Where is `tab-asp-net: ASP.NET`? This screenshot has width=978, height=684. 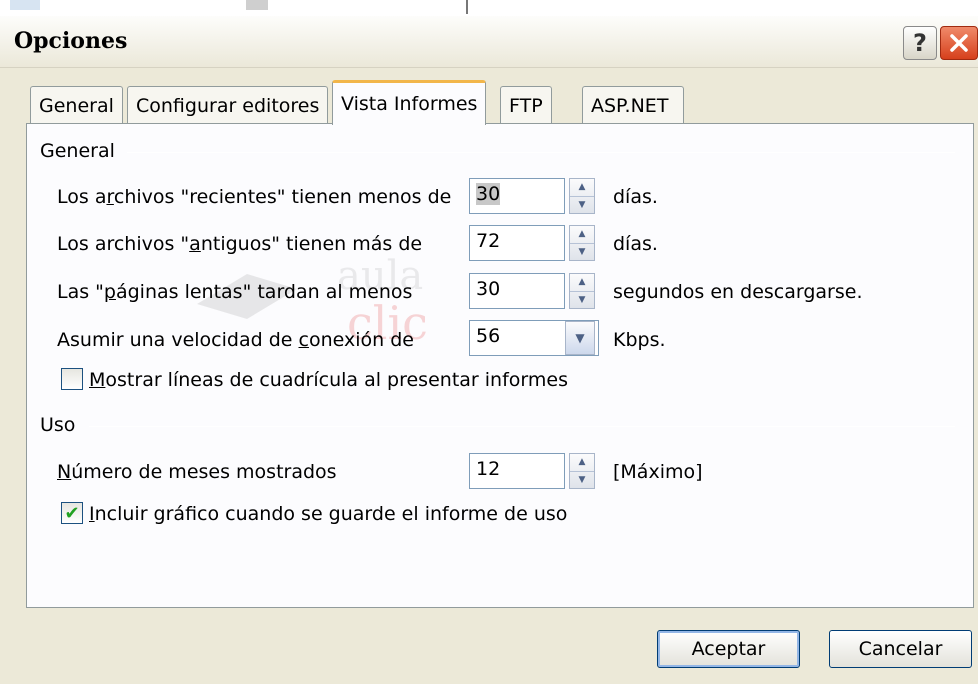 tab-asp-net: ASP.NET is located at coordinates (633, 105).